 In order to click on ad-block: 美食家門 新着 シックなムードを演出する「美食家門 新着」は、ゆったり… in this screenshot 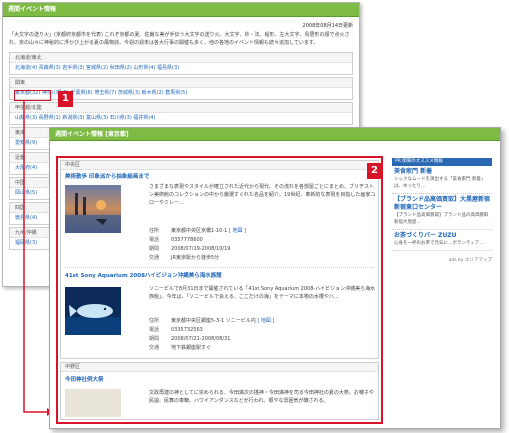, I will do `click(442, 180)`.